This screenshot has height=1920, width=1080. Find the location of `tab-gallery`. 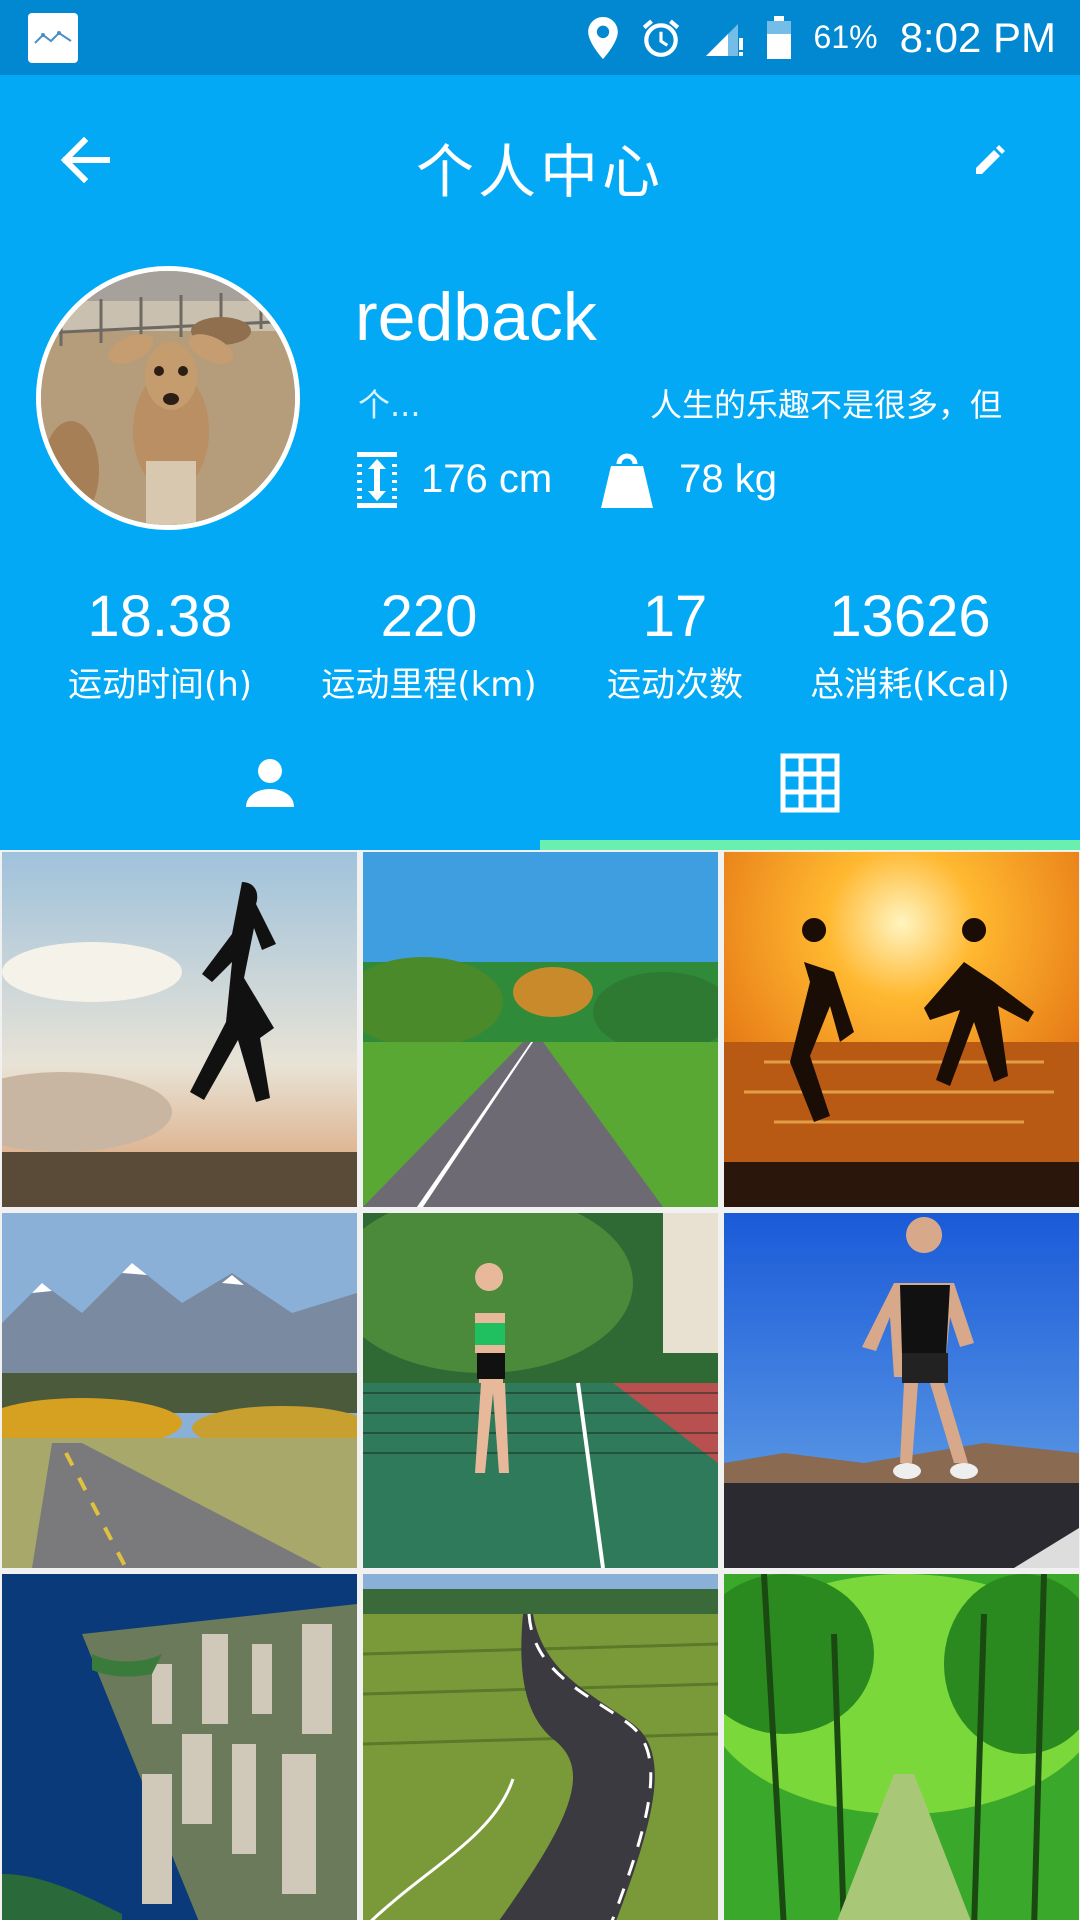

tab-gallery is located at coordinates (810, 792).